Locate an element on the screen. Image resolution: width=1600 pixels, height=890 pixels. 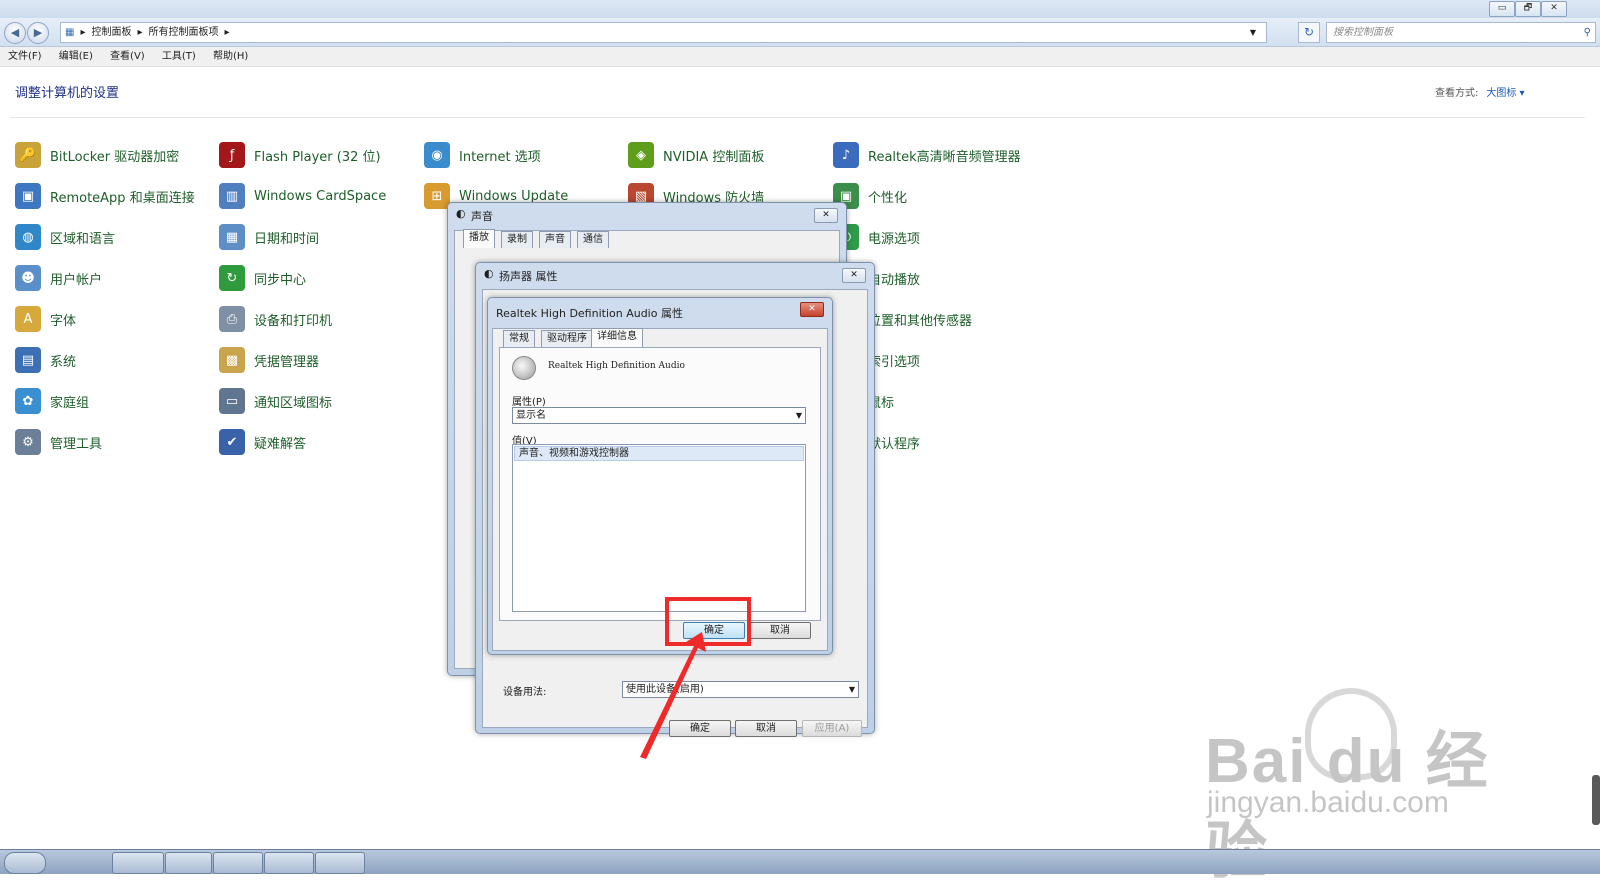
menu-help: 帮助(H) is located at coordinates (230, 56).